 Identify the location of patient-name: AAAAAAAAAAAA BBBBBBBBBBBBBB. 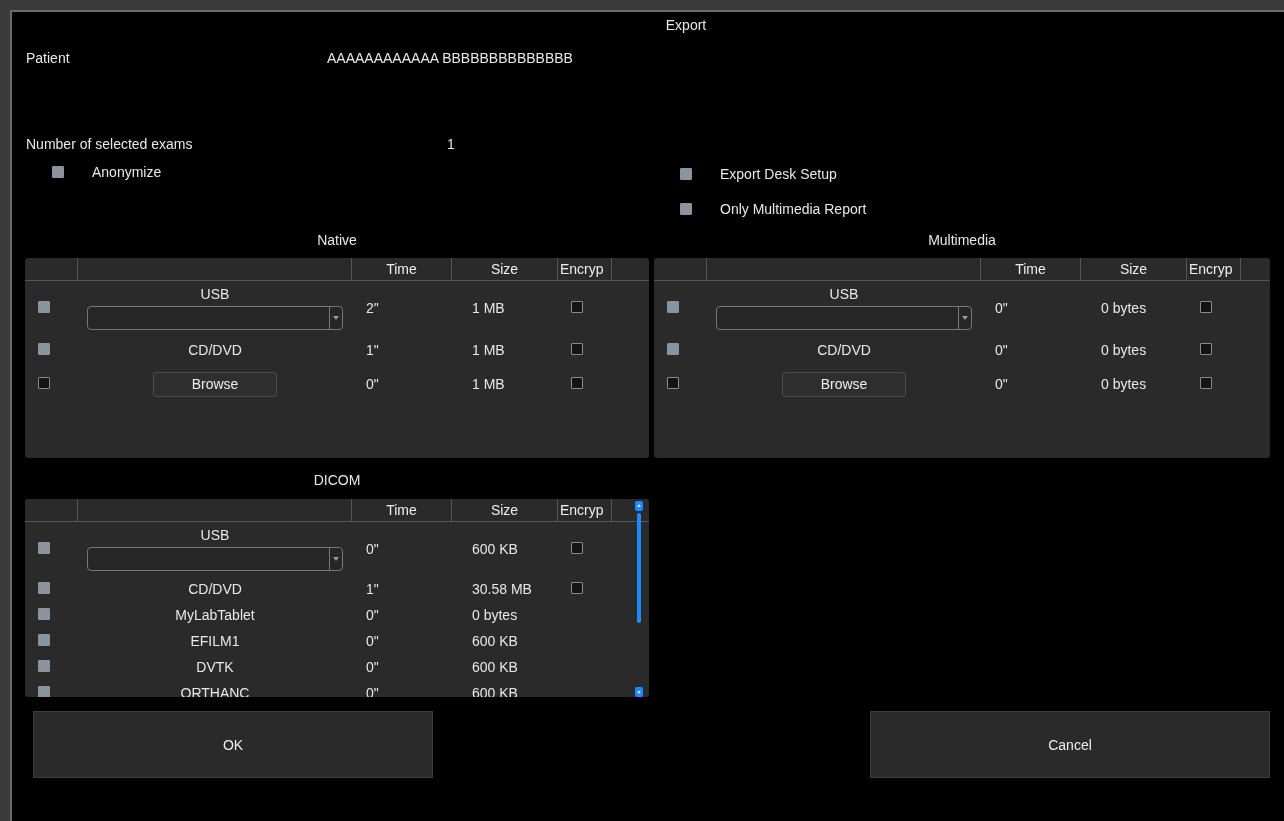
(450, 59).